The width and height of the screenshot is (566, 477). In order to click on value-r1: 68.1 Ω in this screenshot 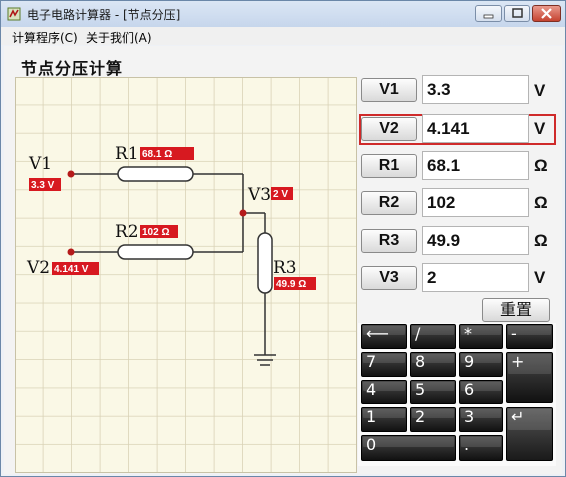, I will do `click(157, 154)`.